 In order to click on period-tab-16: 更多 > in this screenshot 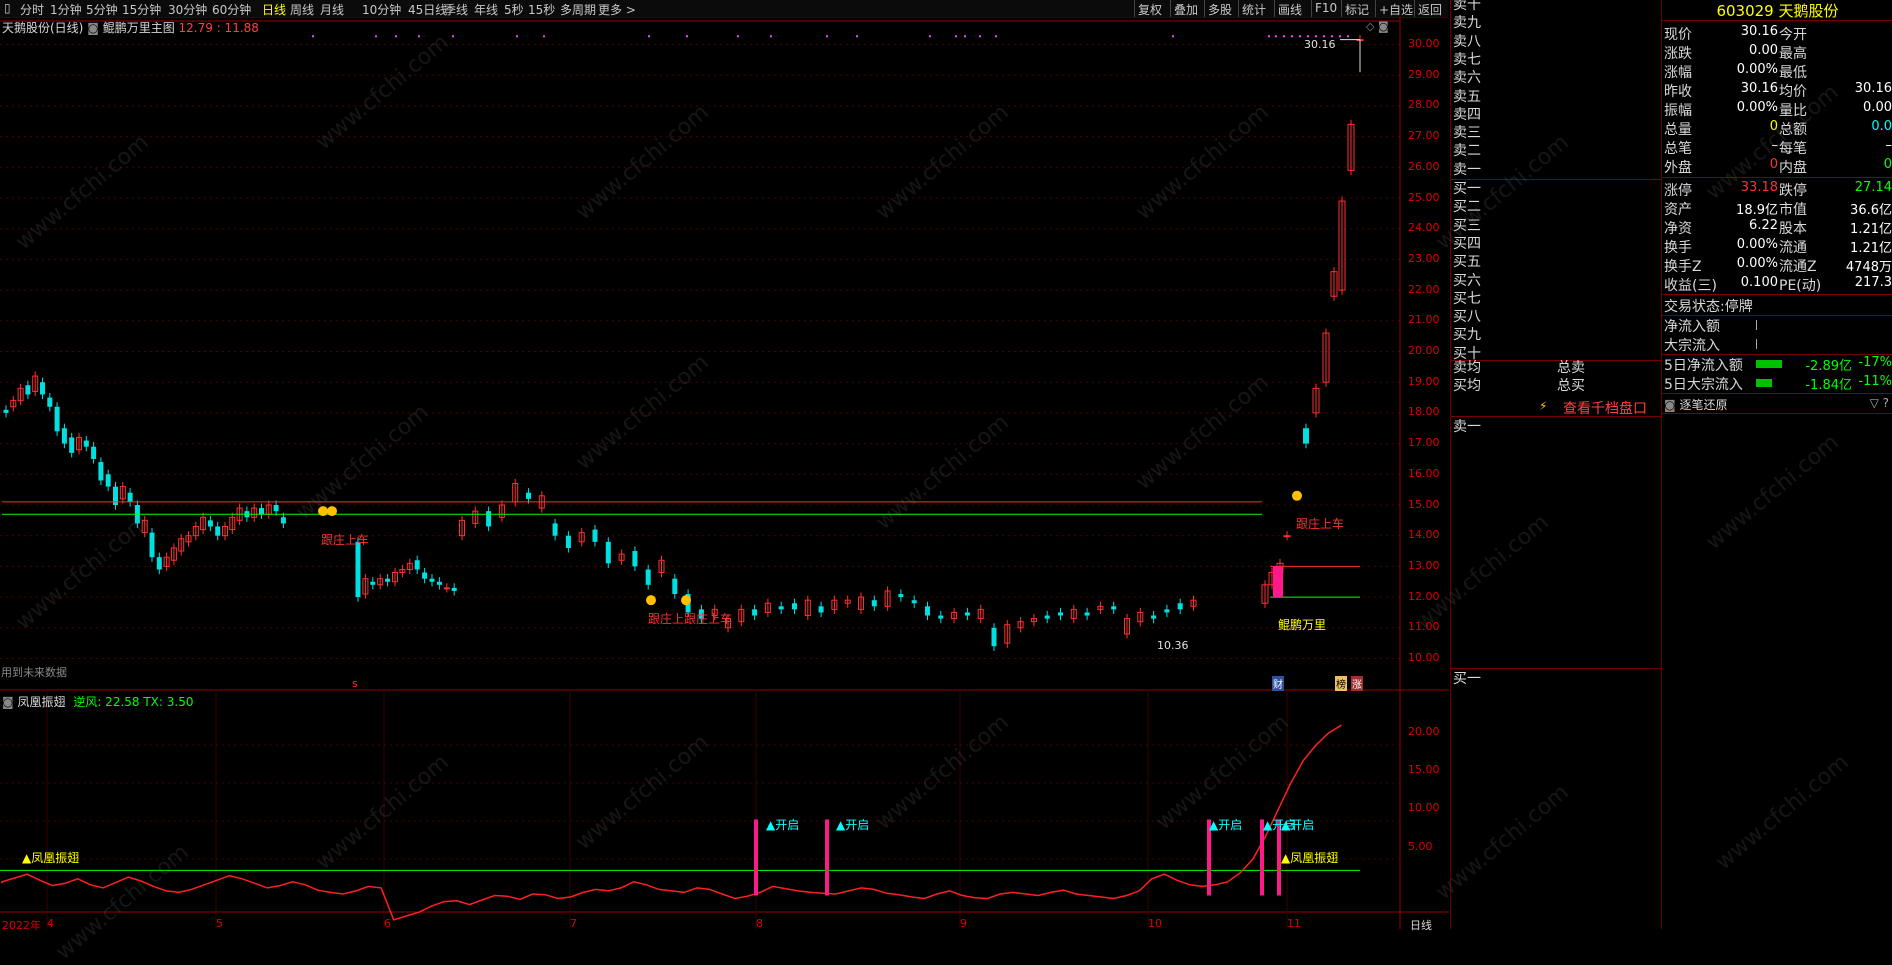, I will do `click(617, 9)`.